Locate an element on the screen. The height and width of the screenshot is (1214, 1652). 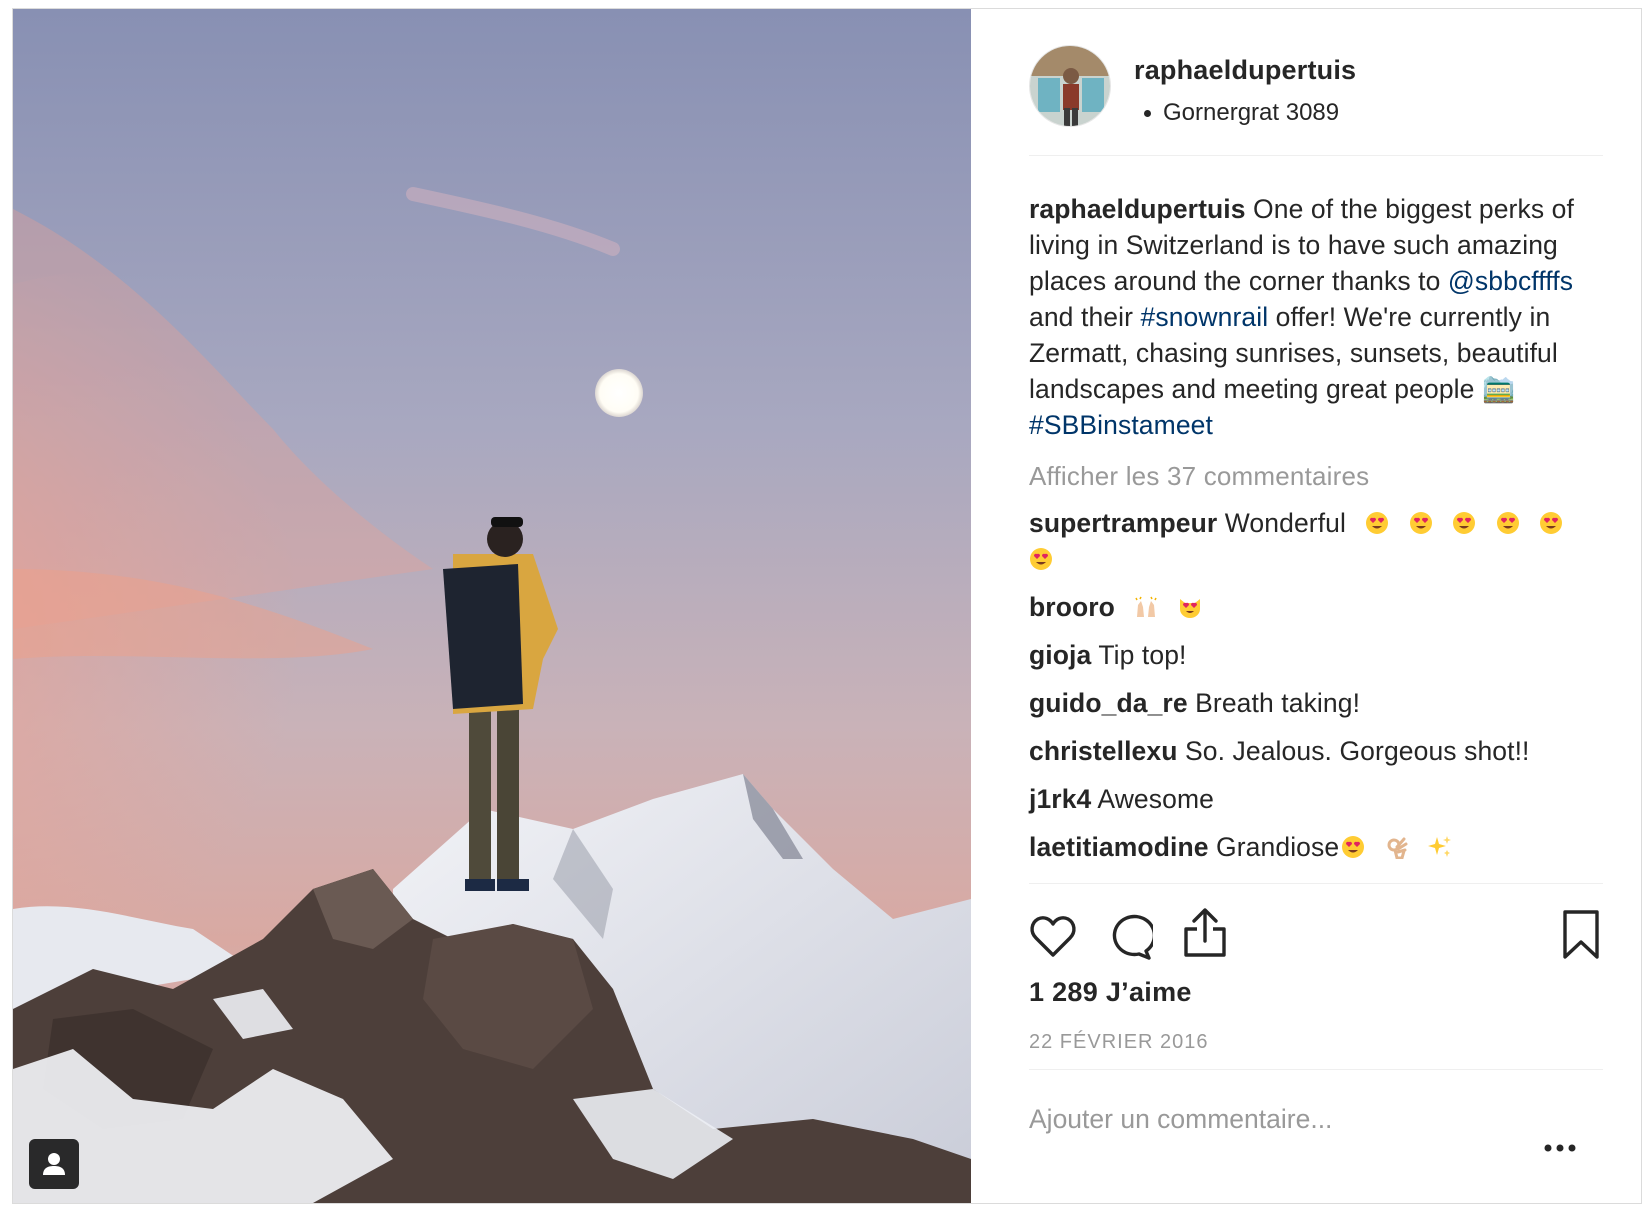
post-date: 22 FÉVRIER 2016 is located at coordinates (1119, 1042).